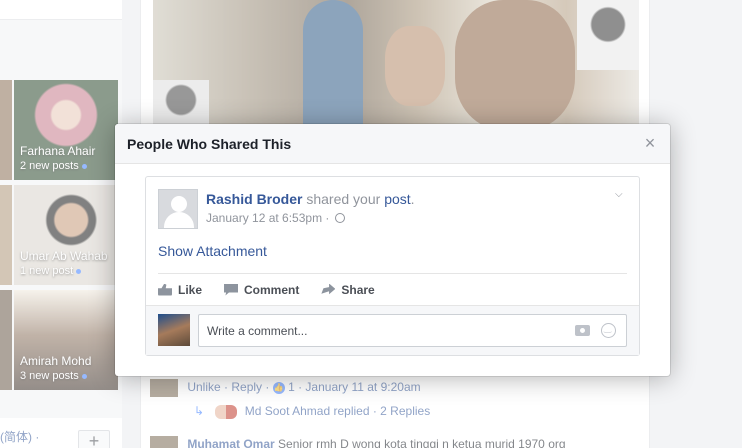 The width and height of the screenshot is (742, 448). What do you see at coordinates (165, 289) in the screenshot?
I see `like-icon` at bounding box center [165, 289].